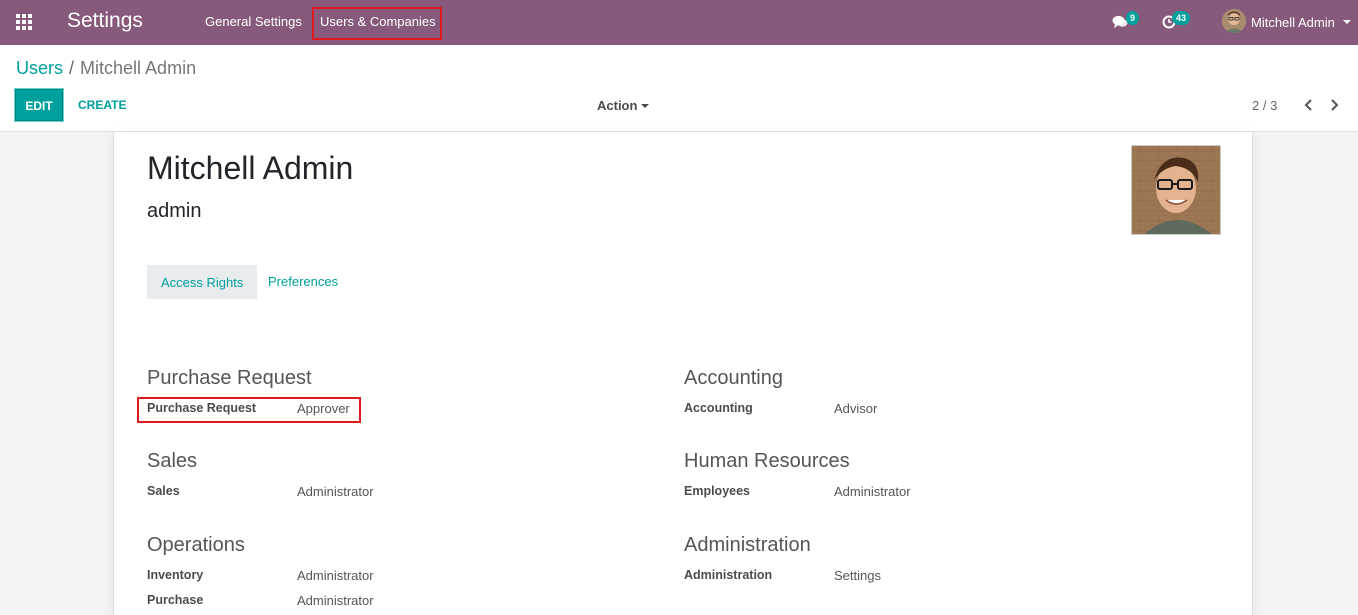  What do you see at coordinates (1335, 105) in the screenshot?
I see `pager-next-icon` at bounding box center [1335, 105].